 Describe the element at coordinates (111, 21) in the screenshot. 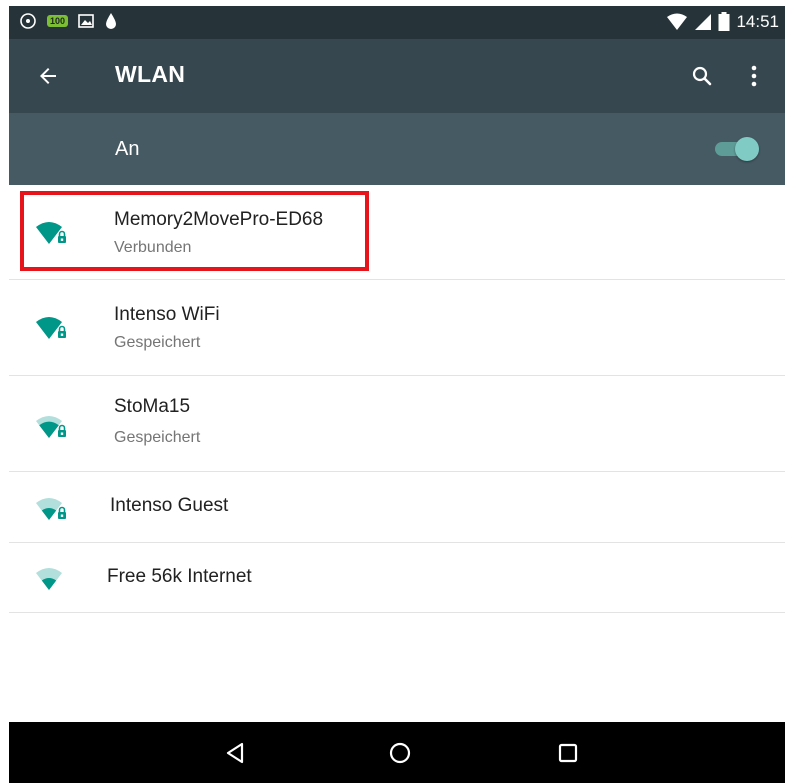

I see `drop-icon` at that location.